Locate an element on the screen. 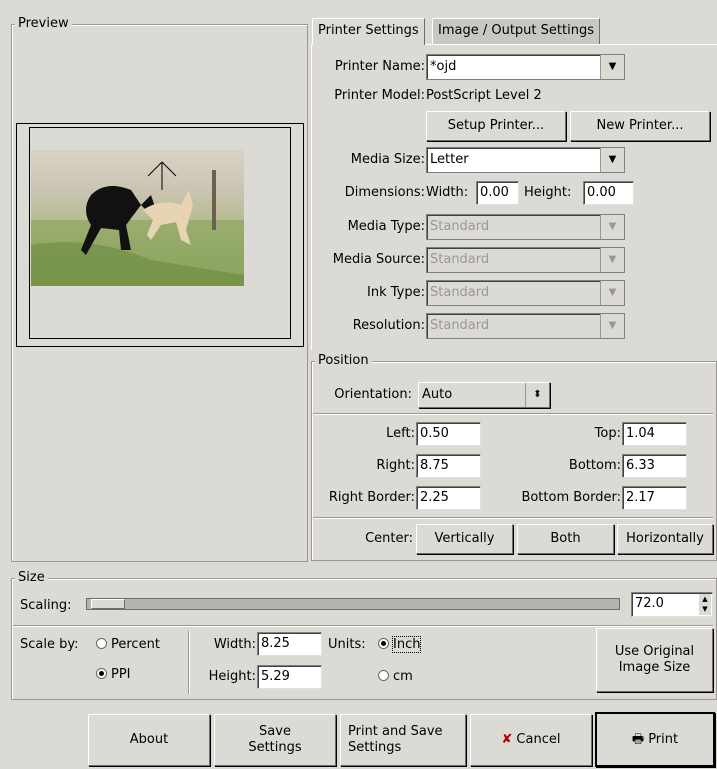 Image resolution: width=717 pixels, height=769 pixels. radio-ppi-indicator is located at coordinates (101, 673).